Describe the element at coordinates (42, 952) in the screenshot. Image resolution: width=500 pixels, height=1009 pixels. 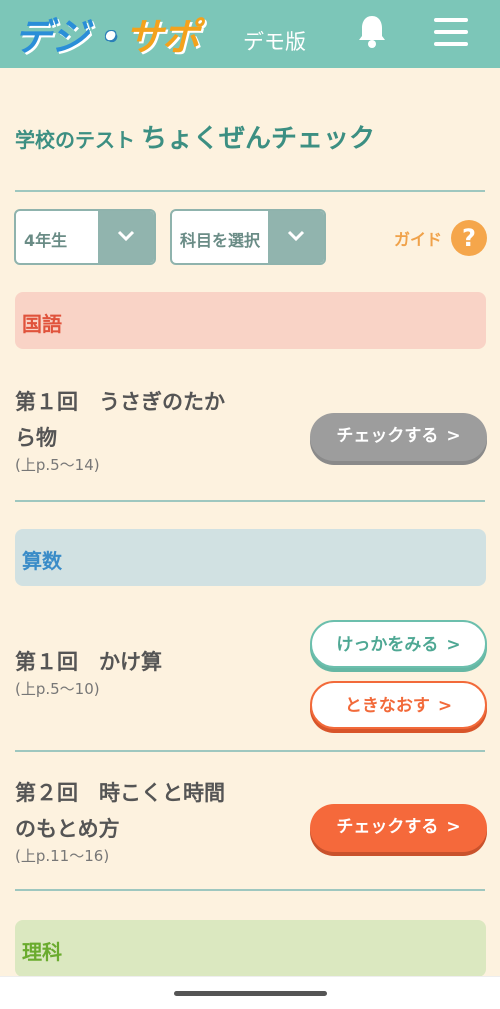
I see `subject-name: 理科` at that location.